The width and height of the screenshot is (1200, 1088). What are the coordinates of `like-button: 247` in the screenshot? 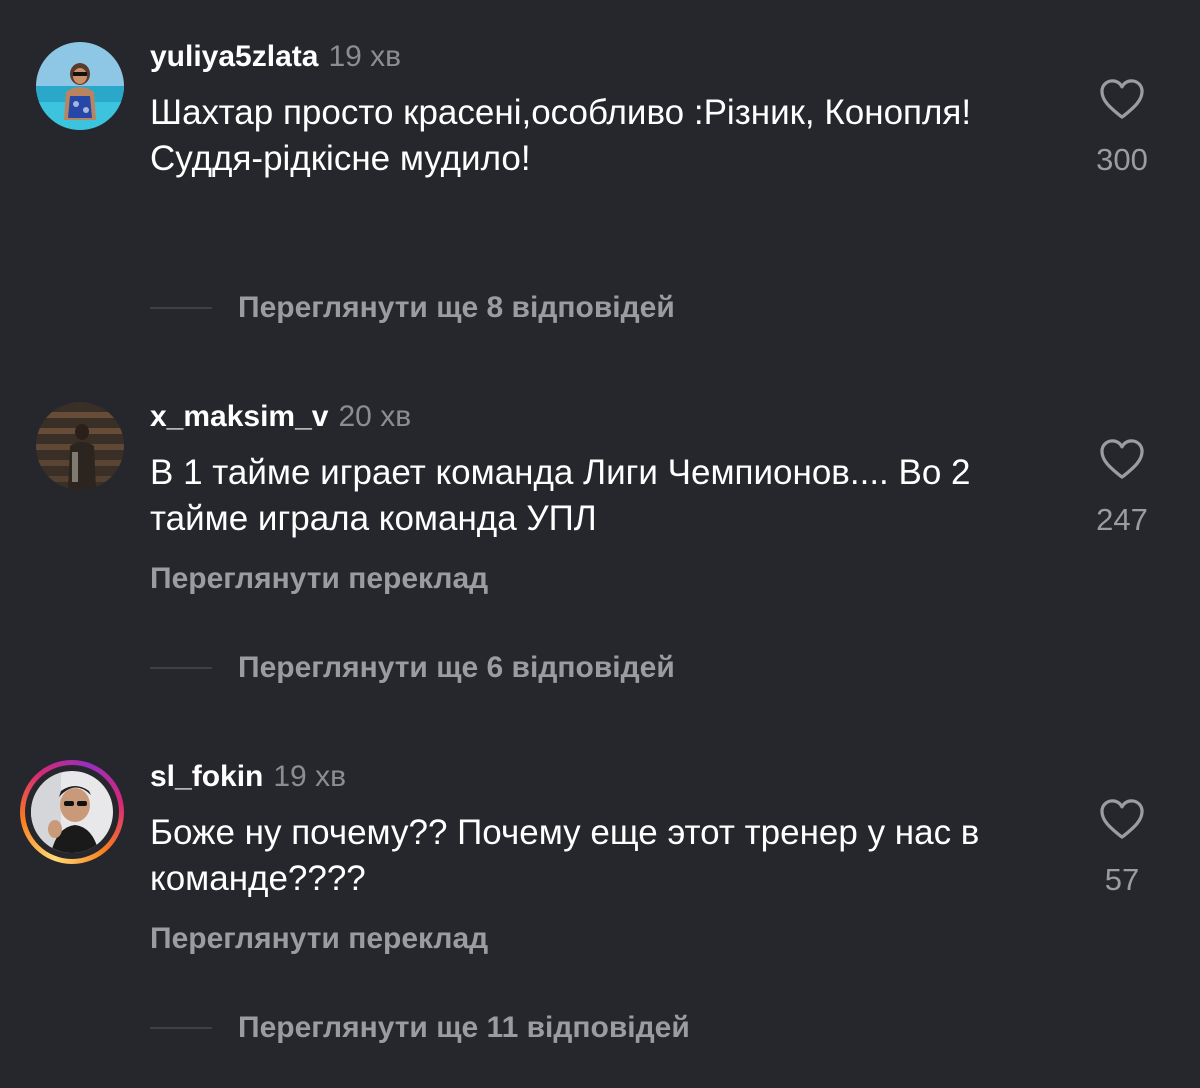 It's located at (1122, 488).